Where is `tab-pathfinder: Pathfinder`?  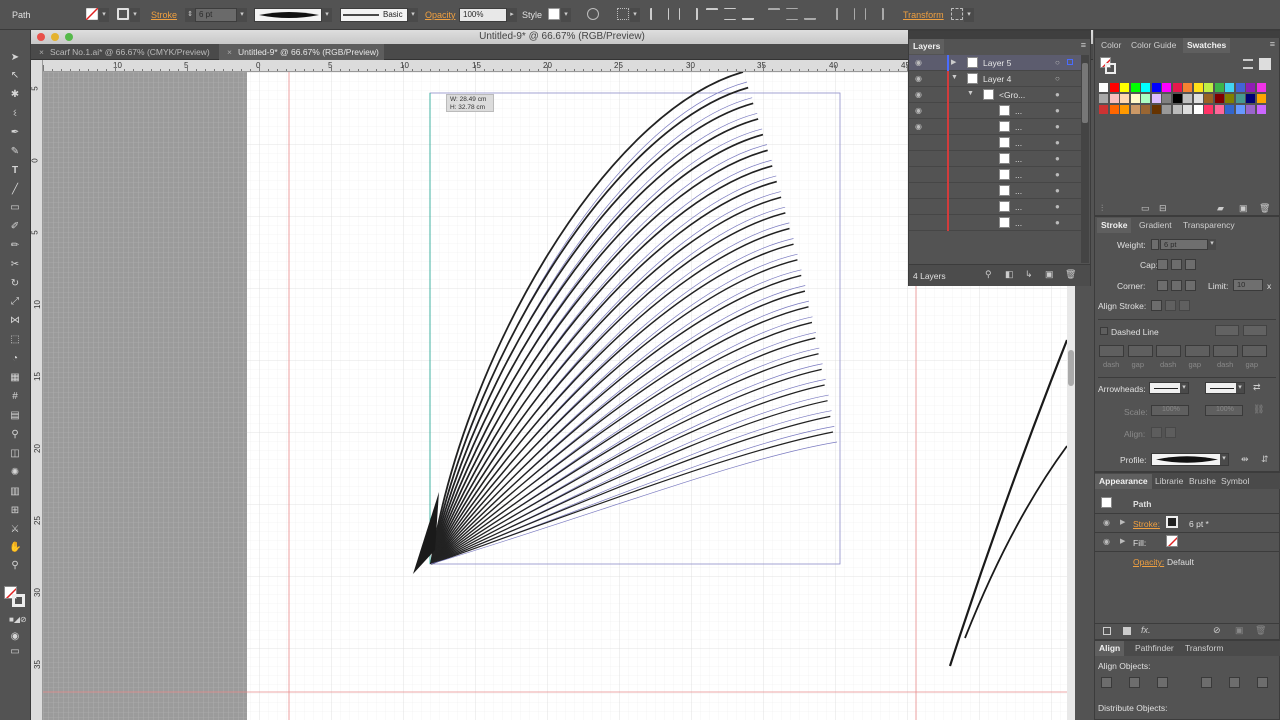
tab-pathfinder: Pathfinder is located at coordinates (1154, 648).